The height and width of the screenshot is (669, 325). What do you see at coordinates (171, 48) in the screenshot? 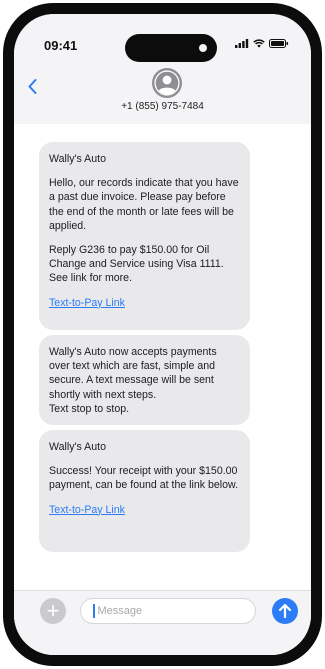
I see `dynamic-island` at bounding box center [171, 48].